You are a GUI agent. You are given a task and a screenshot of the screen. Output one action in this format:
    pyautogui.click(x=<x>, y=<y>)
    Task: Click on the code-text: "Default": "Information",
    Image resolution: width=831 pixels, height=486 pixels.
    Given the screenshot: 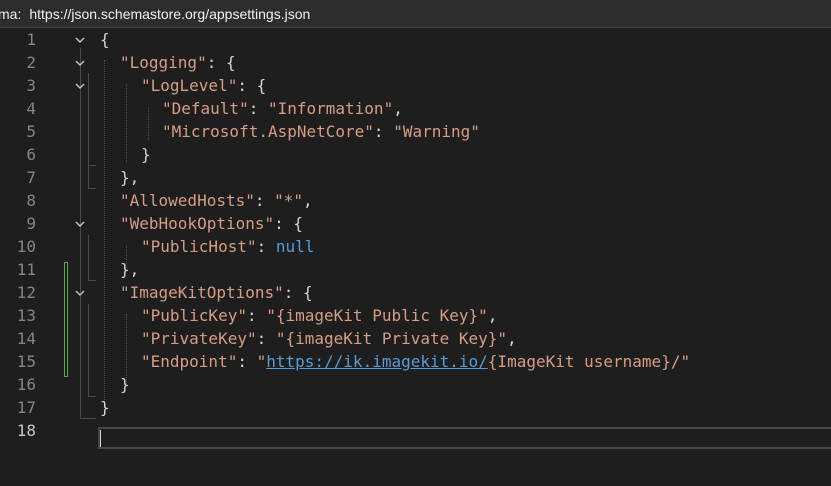 What is the action you would take?
    pyautogui.click(x=282, y=108)
    